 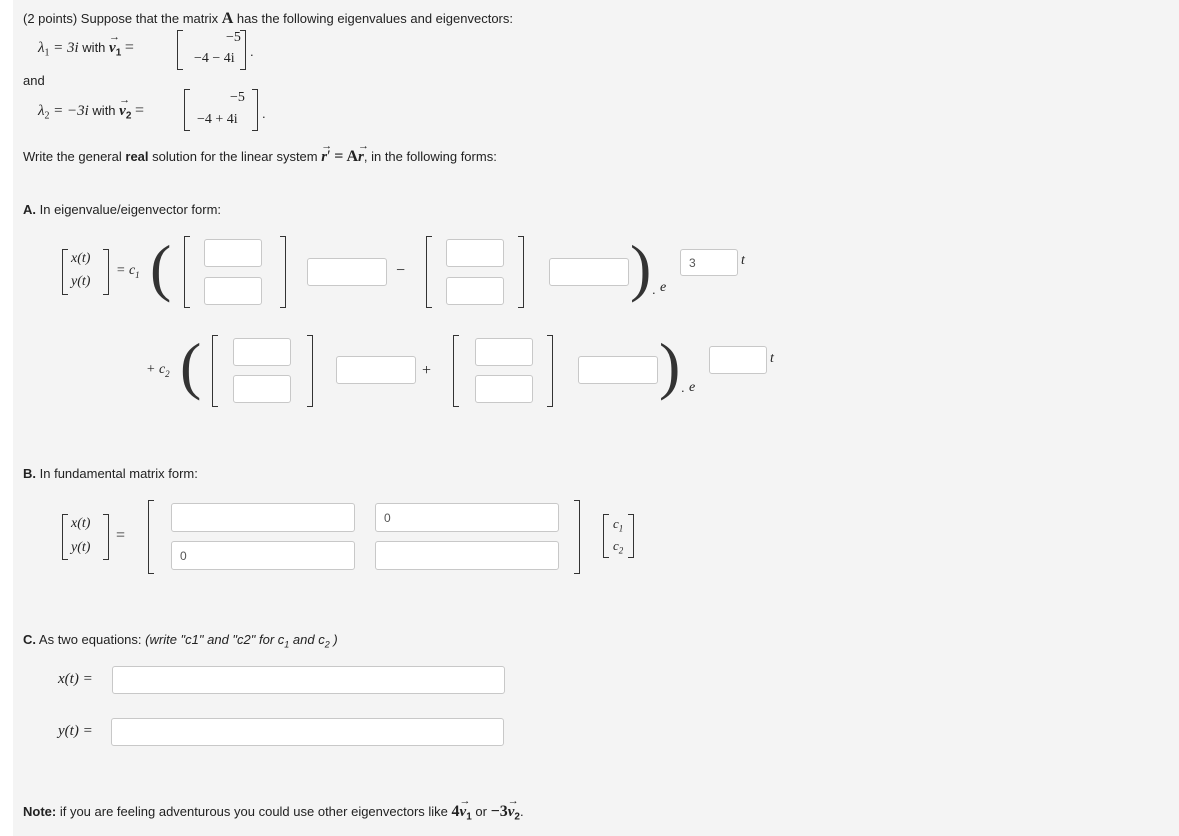 What do you see at coordinates (65, 272) in the screenshot?
I see `part-a-lhs-bracket-left` at bounding box center [65, 272].